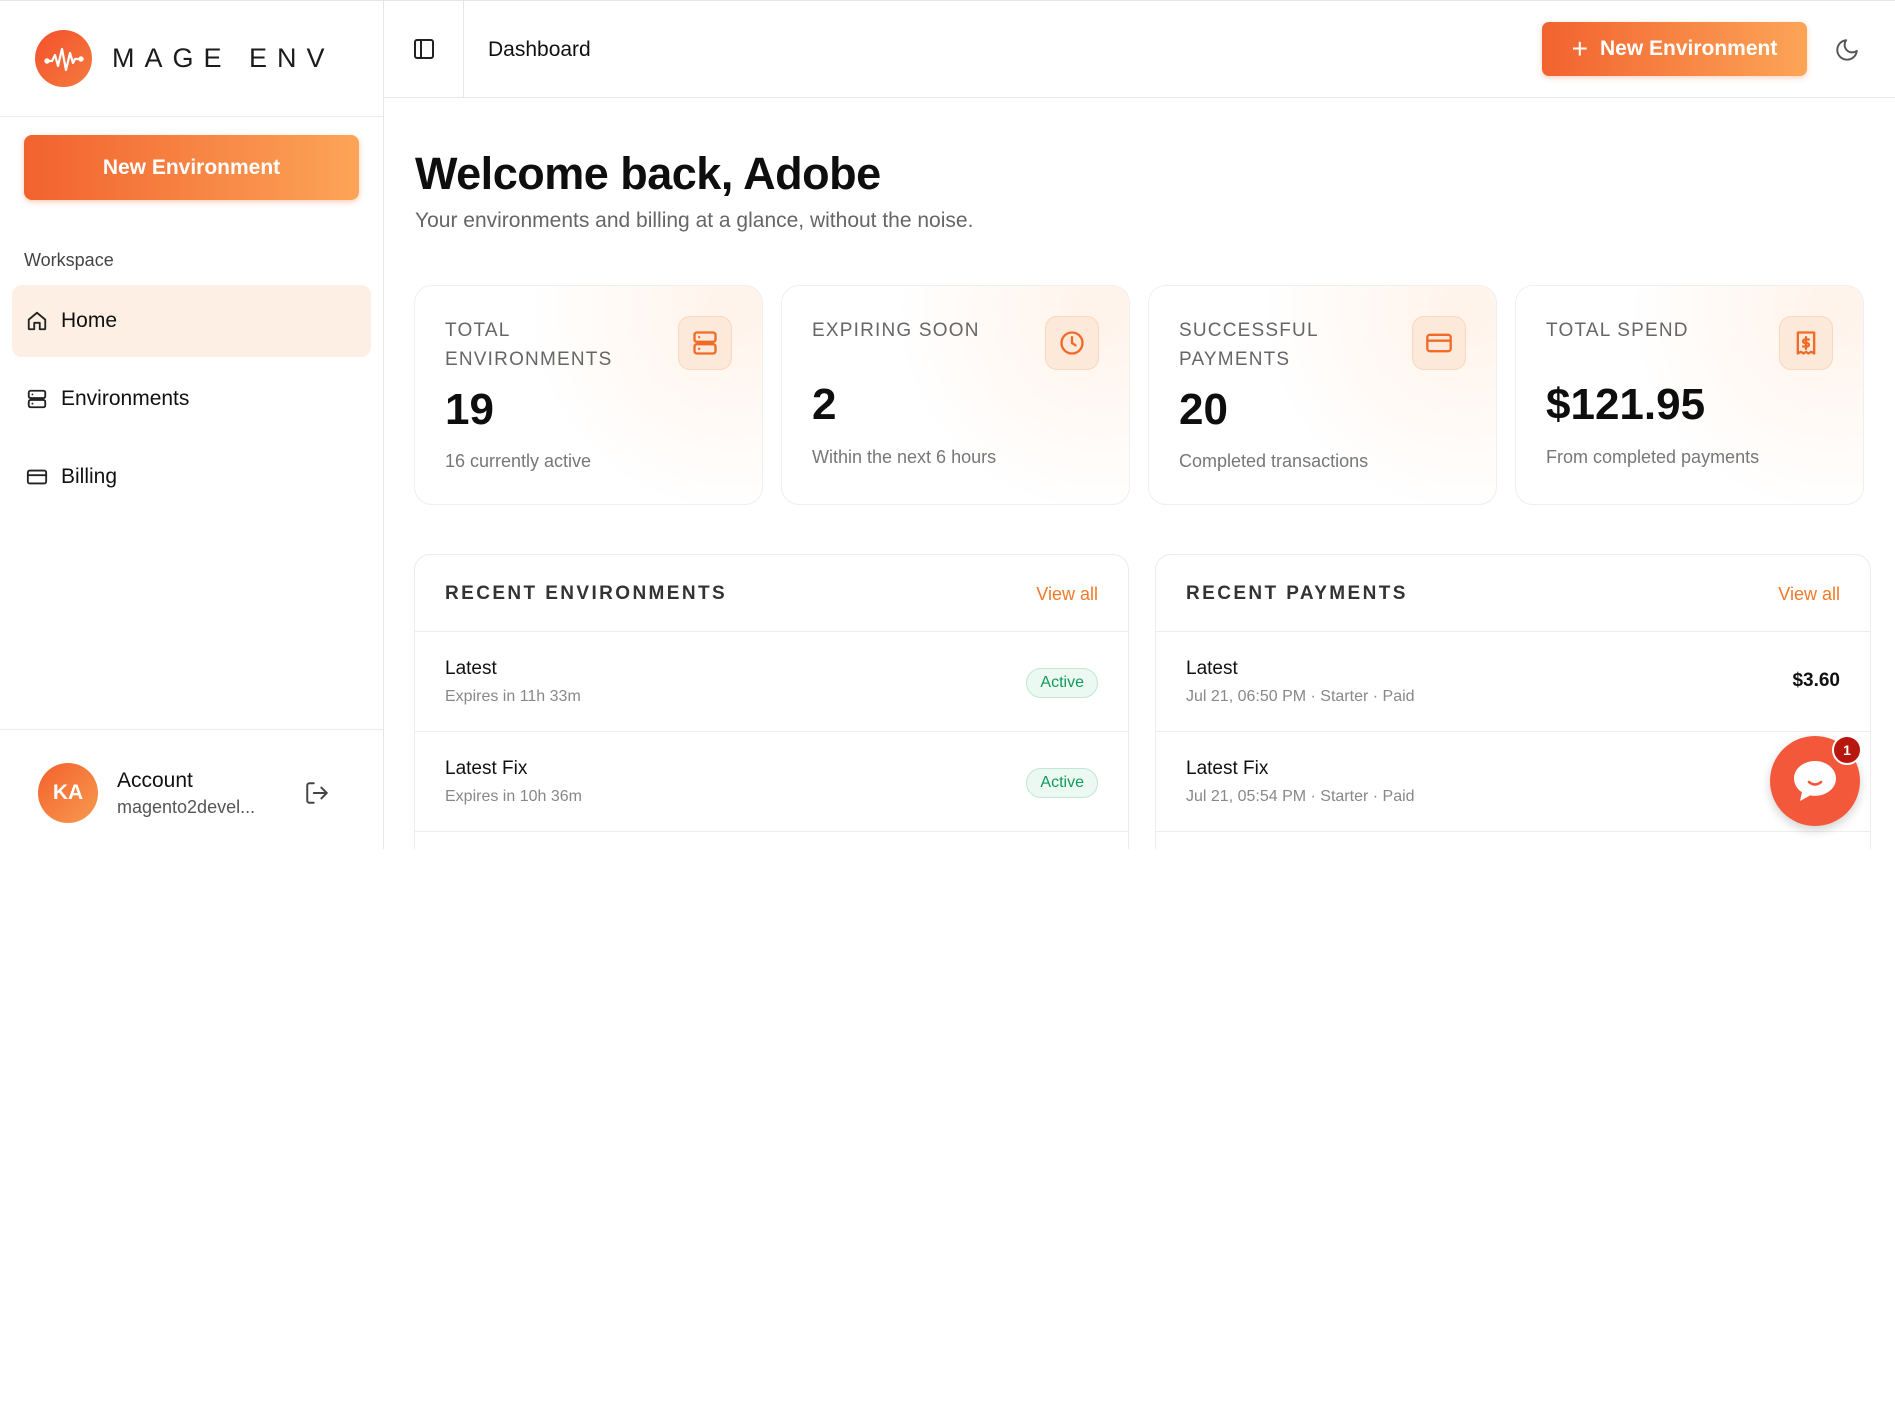 The width and height of the screenshot is (1895, 1421). I want to click on plus-icon: +, so click(1579, 48).